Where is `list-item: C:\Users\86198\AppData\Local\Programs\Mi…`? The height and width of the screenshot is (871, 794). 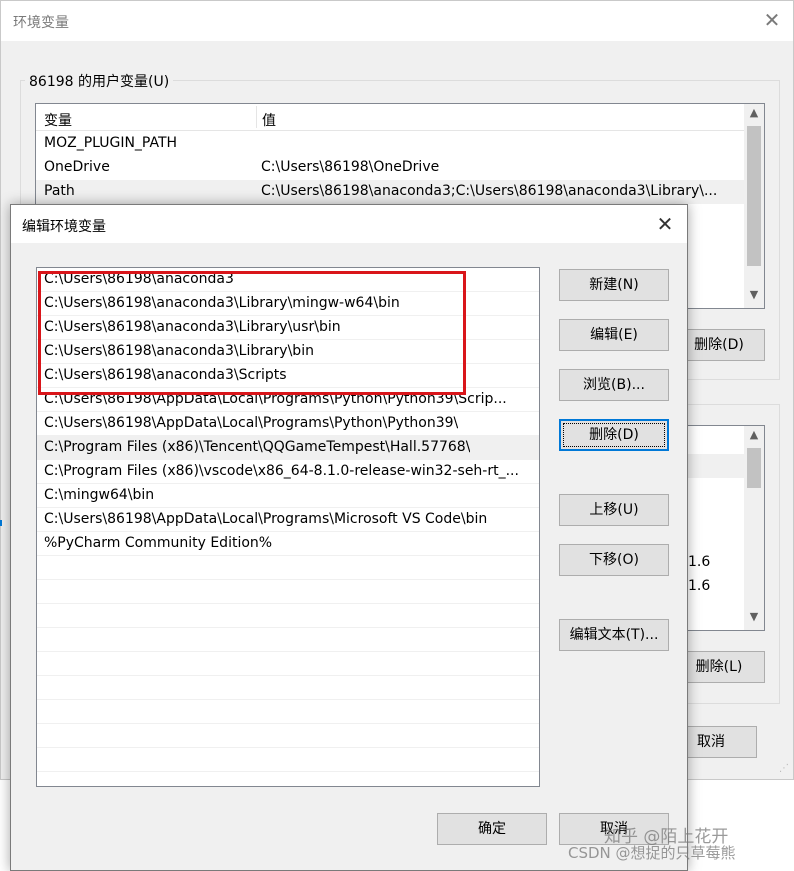 list-item: C:\Users\86198\AppData\Local\Programs\Mi… is located at coordinates (288, 520).